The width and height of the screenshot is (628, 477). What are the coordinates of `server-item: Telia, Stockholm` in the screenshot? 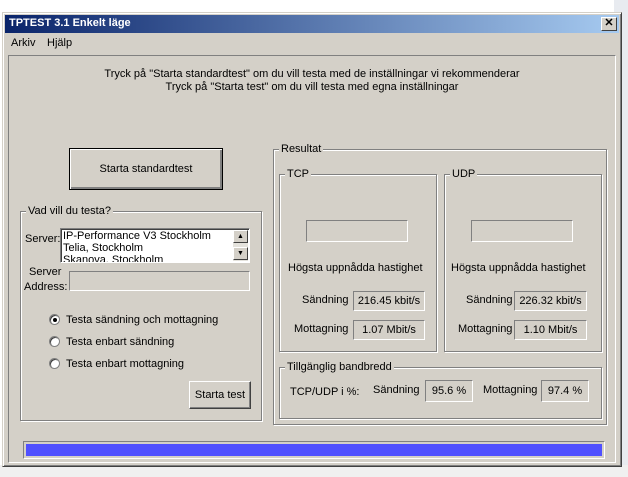 It's located at (155, 248).